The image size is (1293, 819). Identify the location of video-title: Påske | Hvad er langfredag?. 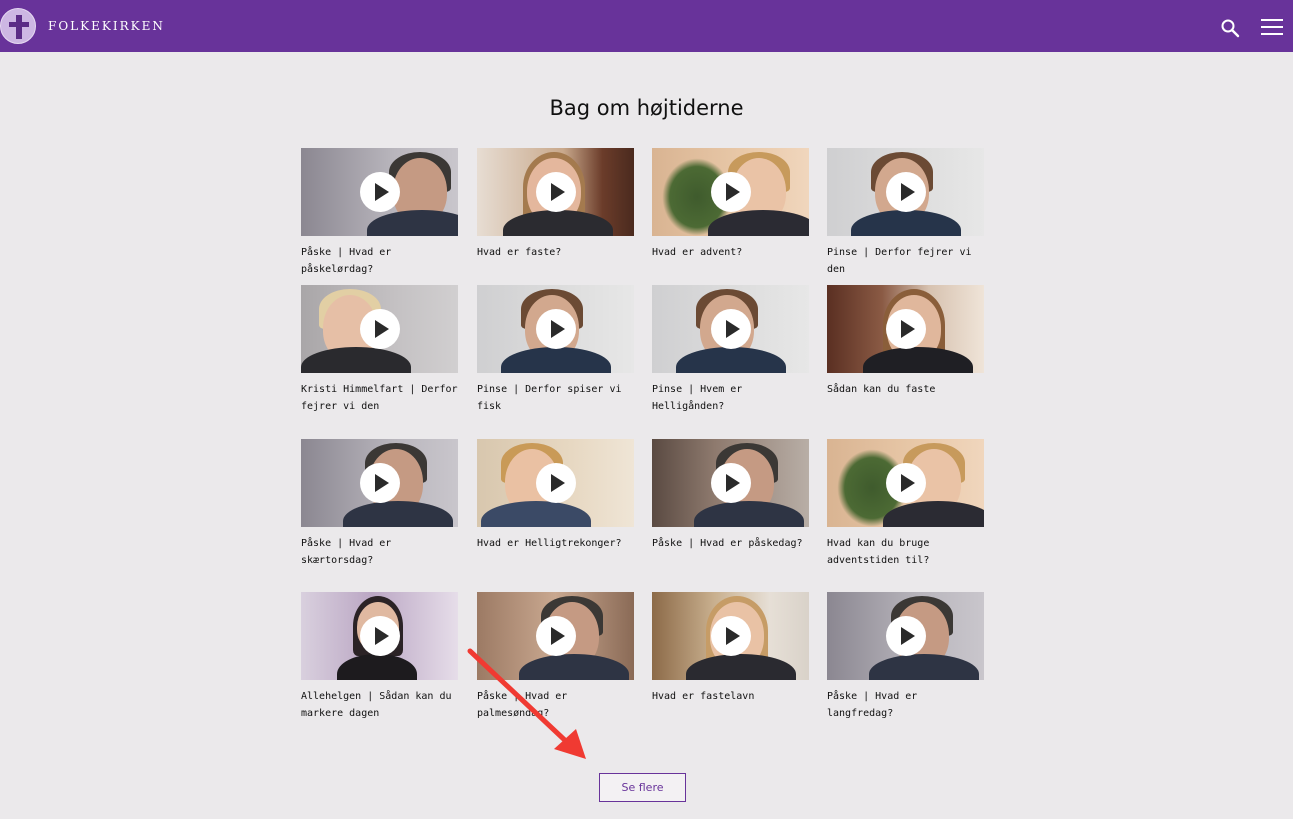
(907, 705).